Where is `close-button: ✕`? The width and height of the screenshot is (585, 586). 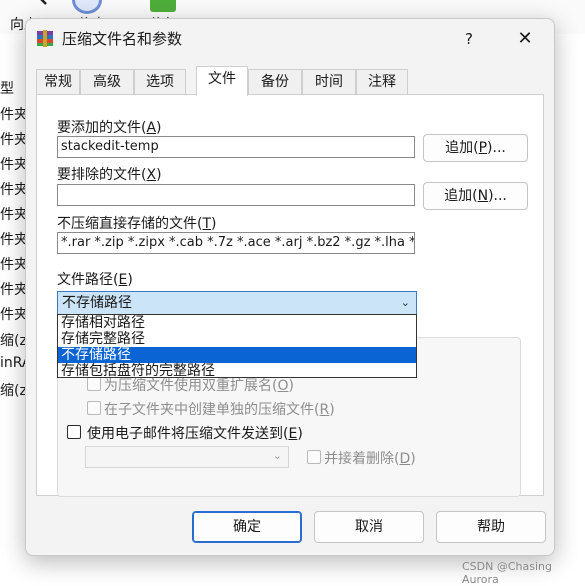
close-button: ✕ is located at coordinates (525, 39).